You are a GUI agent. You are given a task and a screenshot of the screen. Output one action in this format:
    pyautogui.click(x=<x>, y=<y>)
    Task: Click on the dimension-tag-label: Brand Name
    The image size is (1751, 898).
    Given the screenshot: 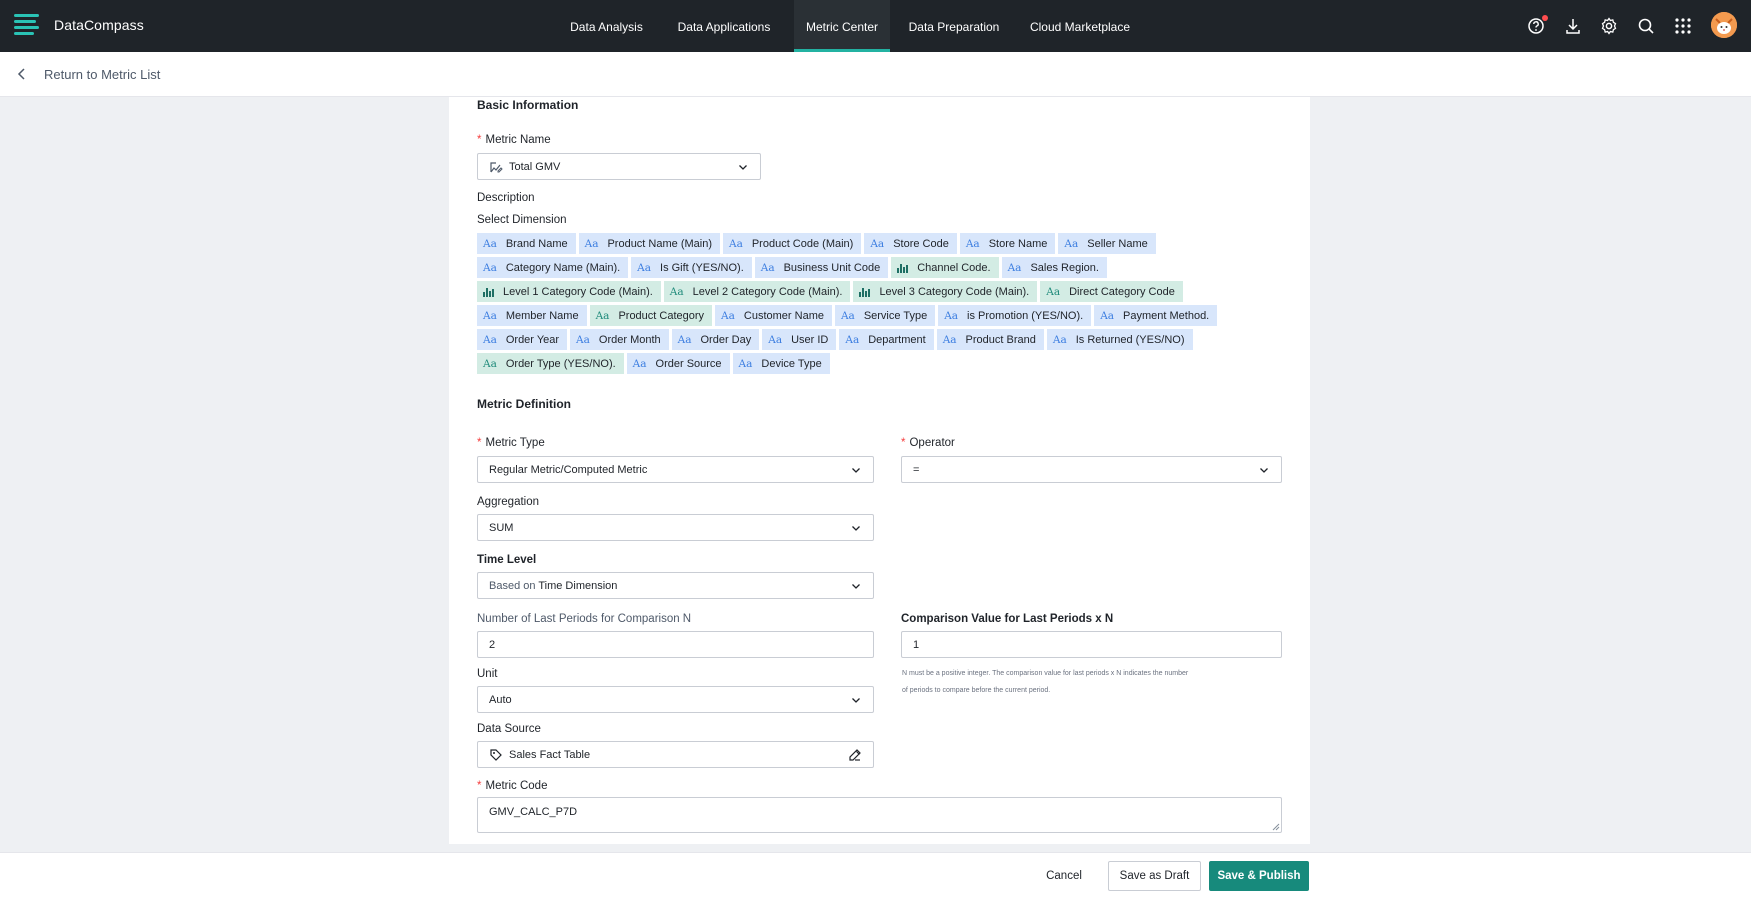 What is the action you would take?
    pyautogui.click(x=536, y=243)
    